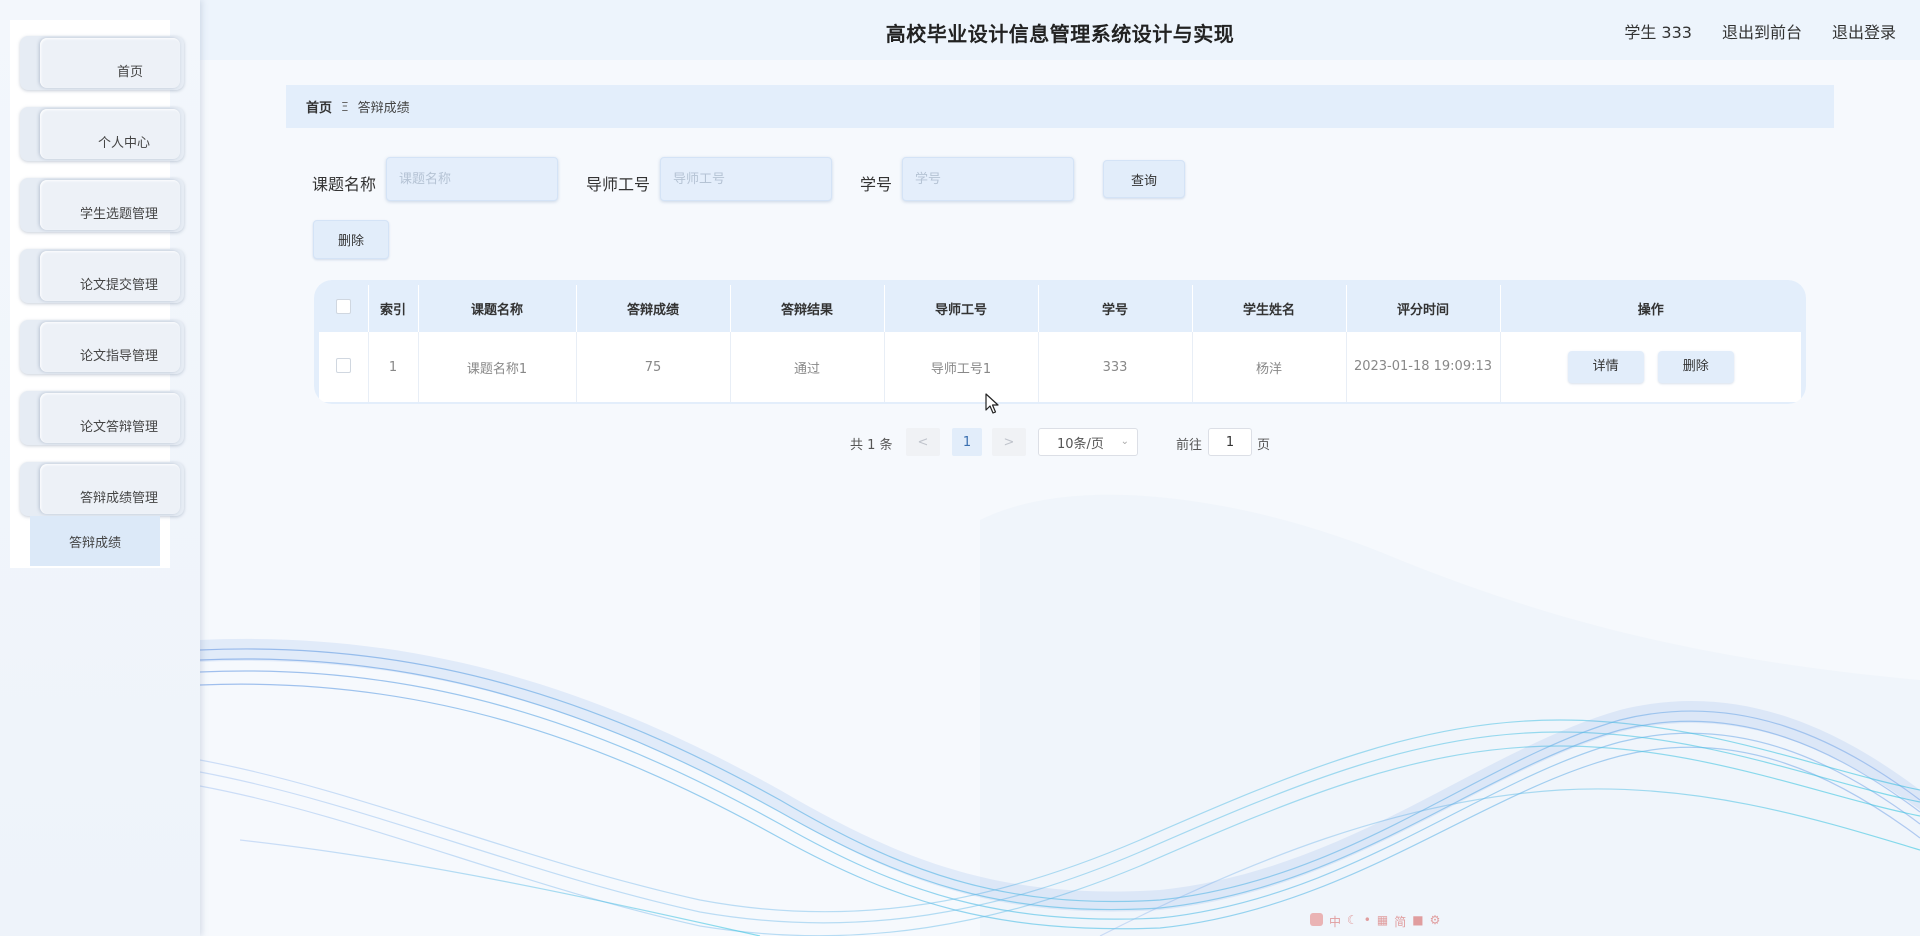 This screenshot has width=1920, height=936. Describe the element at coordinates (961, 308) in the screenshot. I see `column-header-teacher-id: 导师工号` at that location.